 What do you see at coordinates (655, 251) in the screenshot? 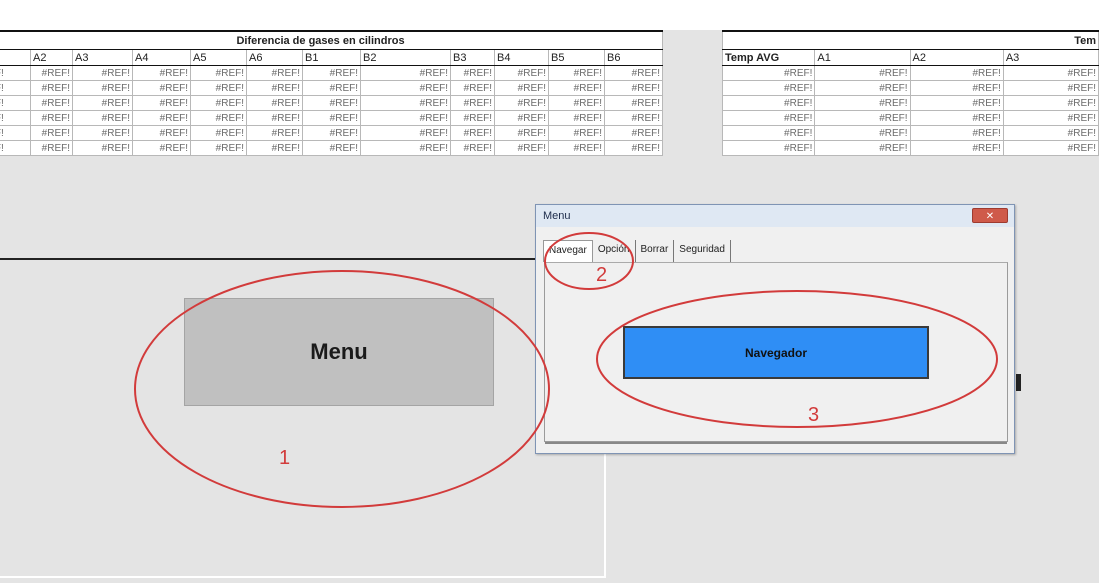
I see `tab-borrar: Borrar` at bounding box center [655, 251].